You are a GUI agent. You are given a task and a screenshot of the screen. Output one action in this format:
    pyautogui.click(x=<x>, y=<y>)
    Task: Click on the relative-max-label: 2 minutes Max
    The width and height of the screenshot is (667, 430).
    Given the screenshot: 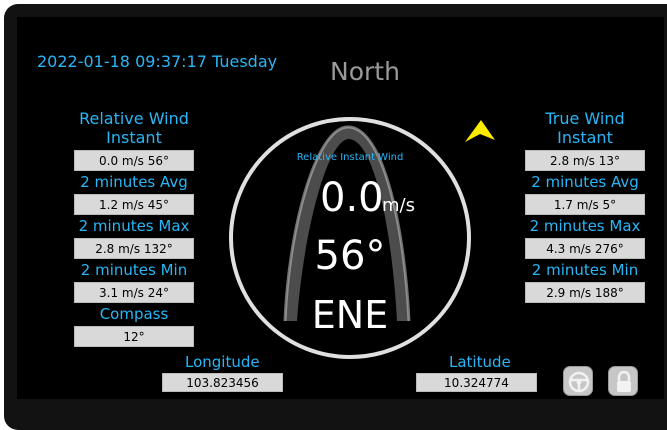 What is the action you would take?
    pyautogui.click(x=134, y=226)
    